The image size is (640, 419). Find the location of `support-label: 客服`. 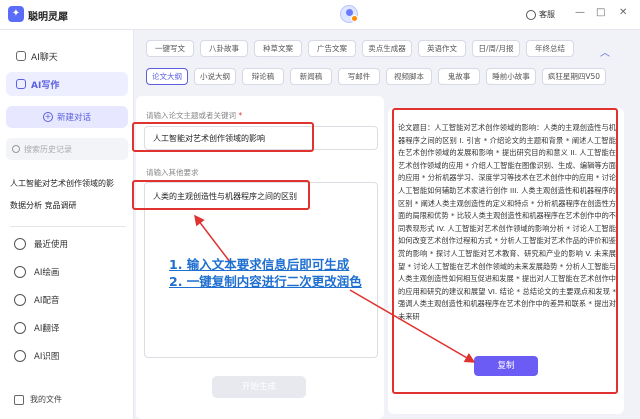

support-label: 客服 is located at coordinates (547, 14).